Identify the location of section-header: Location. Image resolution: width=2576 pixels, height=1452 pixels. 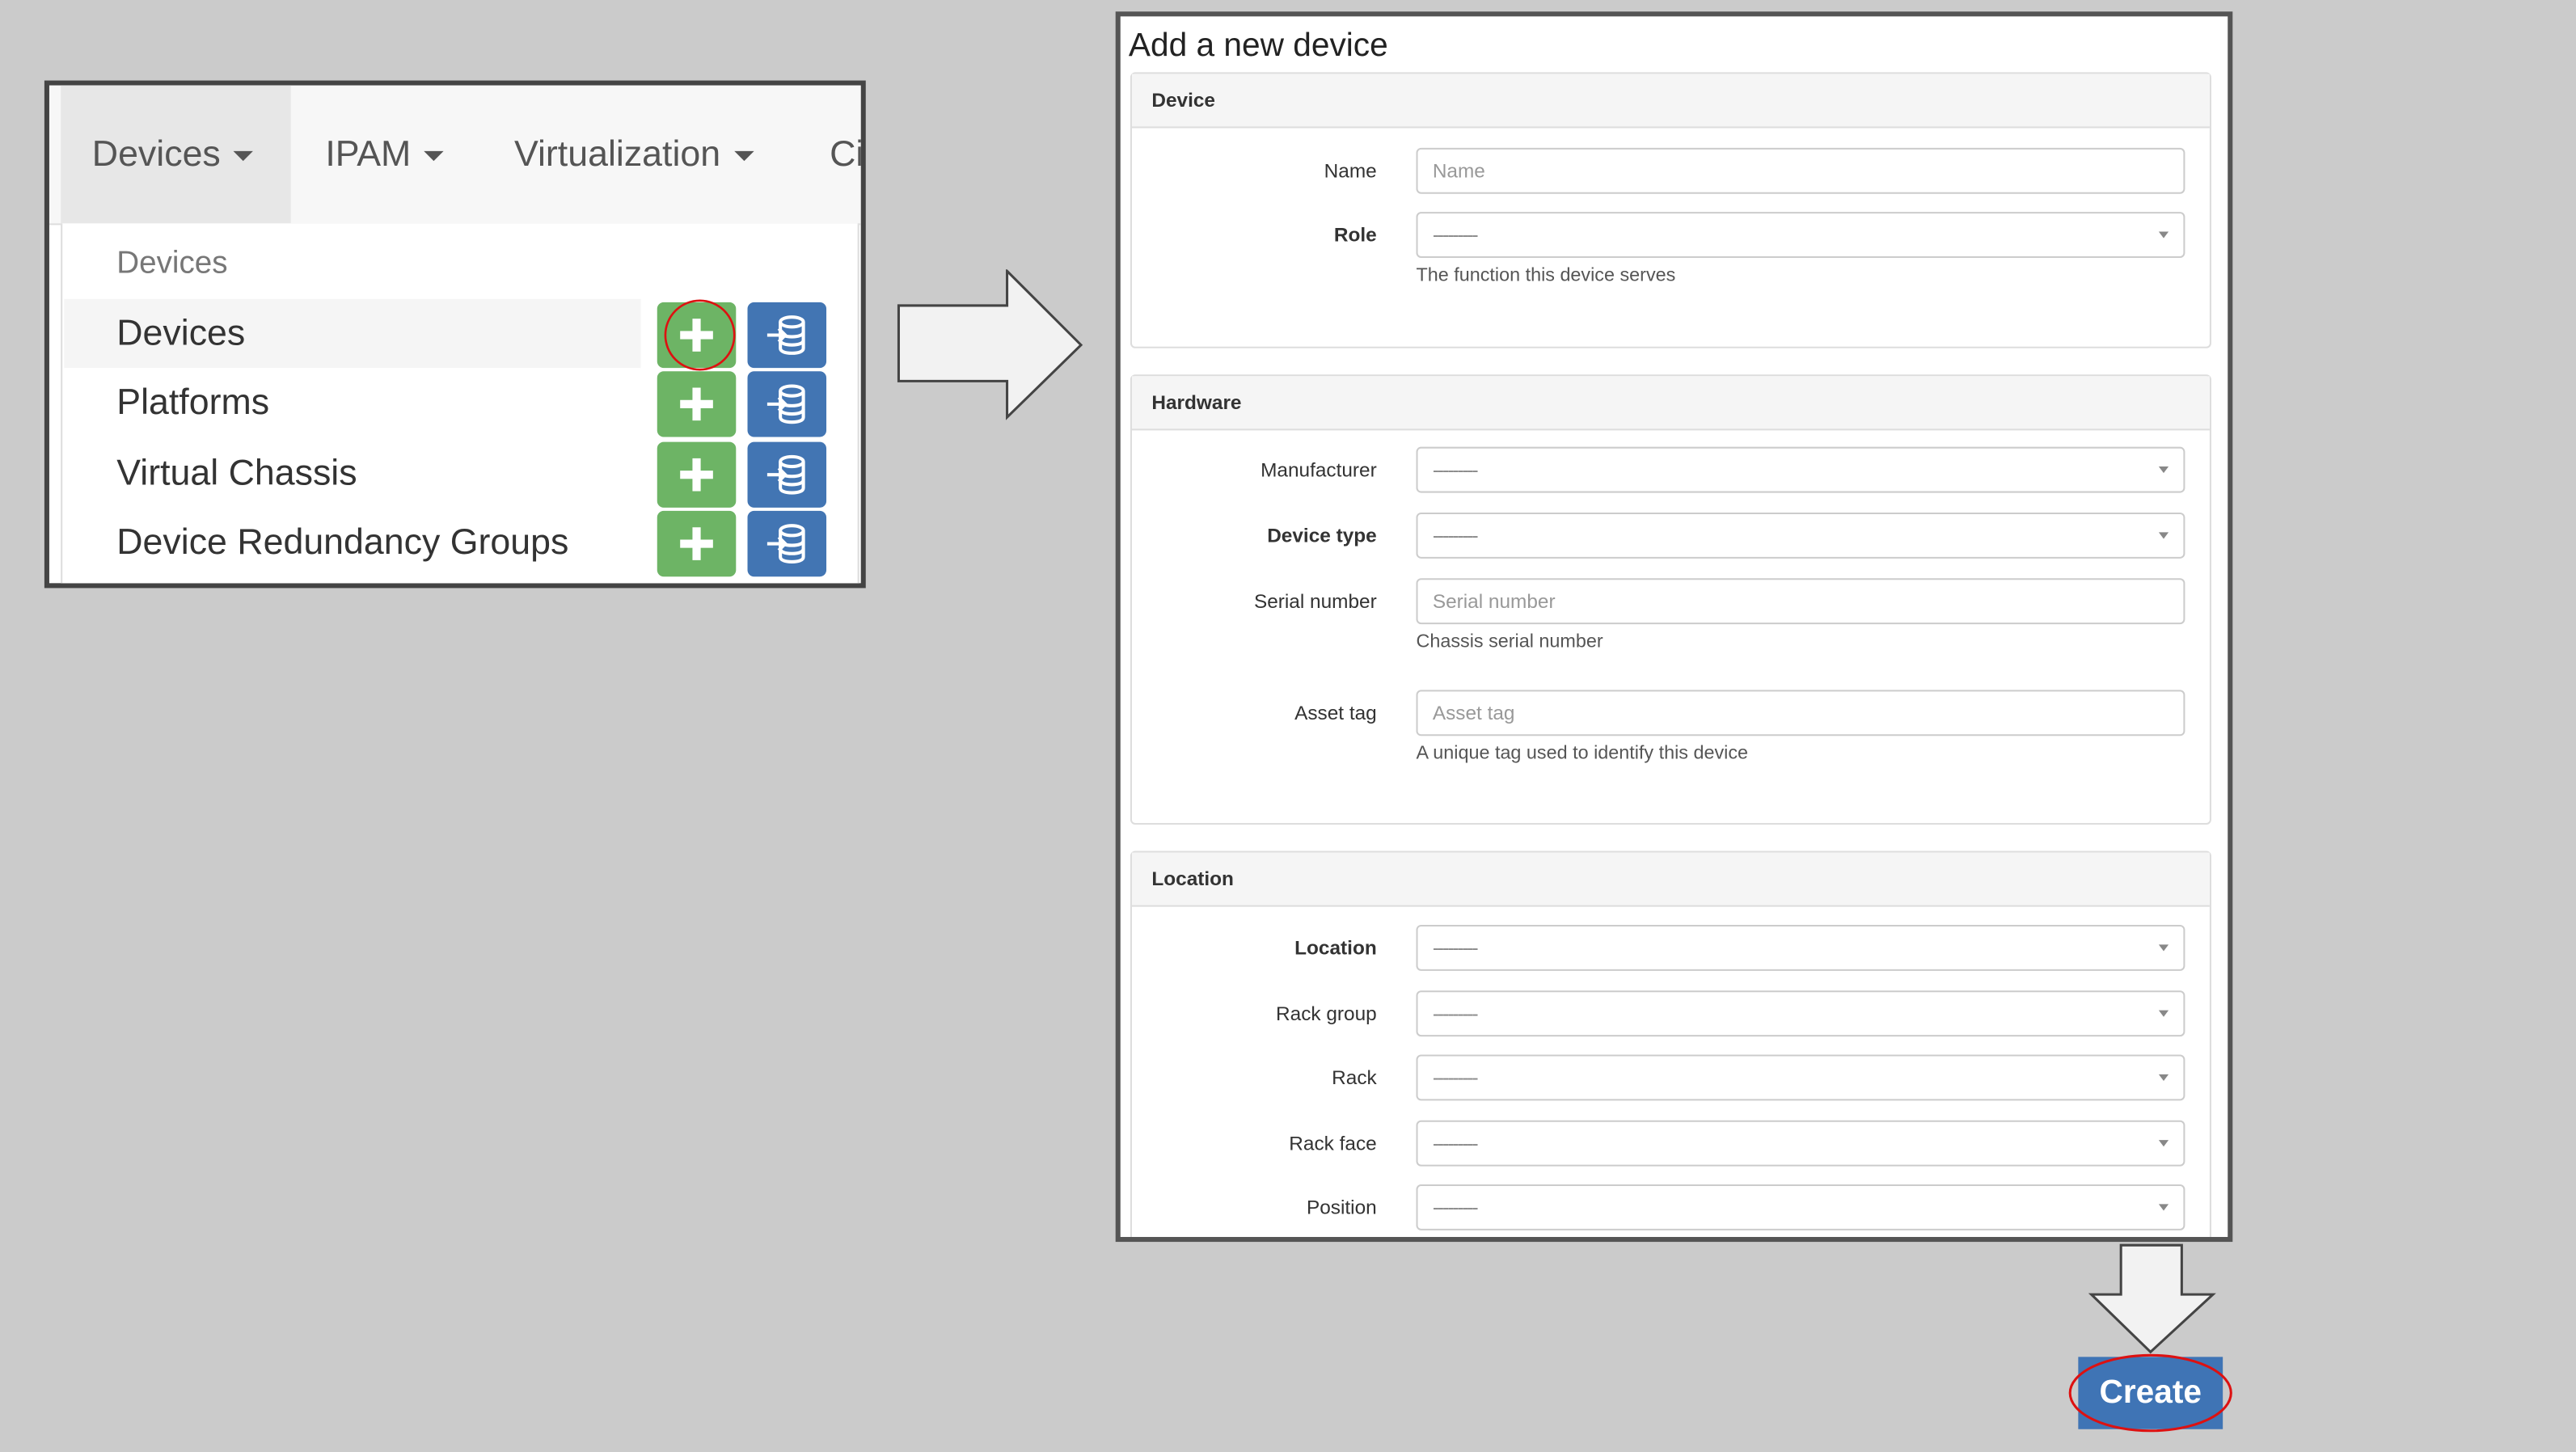
(1671, 879).